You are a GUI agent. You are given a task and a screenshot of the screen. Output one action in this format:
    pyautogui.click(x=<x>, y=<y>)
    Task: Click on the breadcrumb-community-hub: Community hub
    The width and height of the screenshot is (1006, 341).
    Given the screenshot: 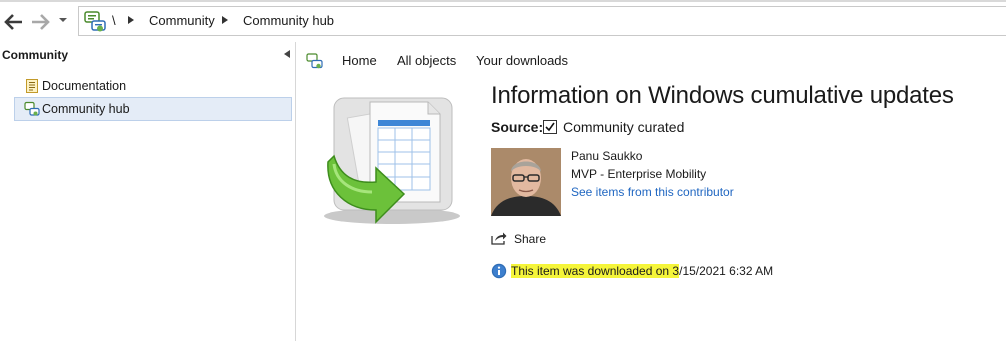 What is the action you would take?
    pyautogui.click(x=288, y=20)
    